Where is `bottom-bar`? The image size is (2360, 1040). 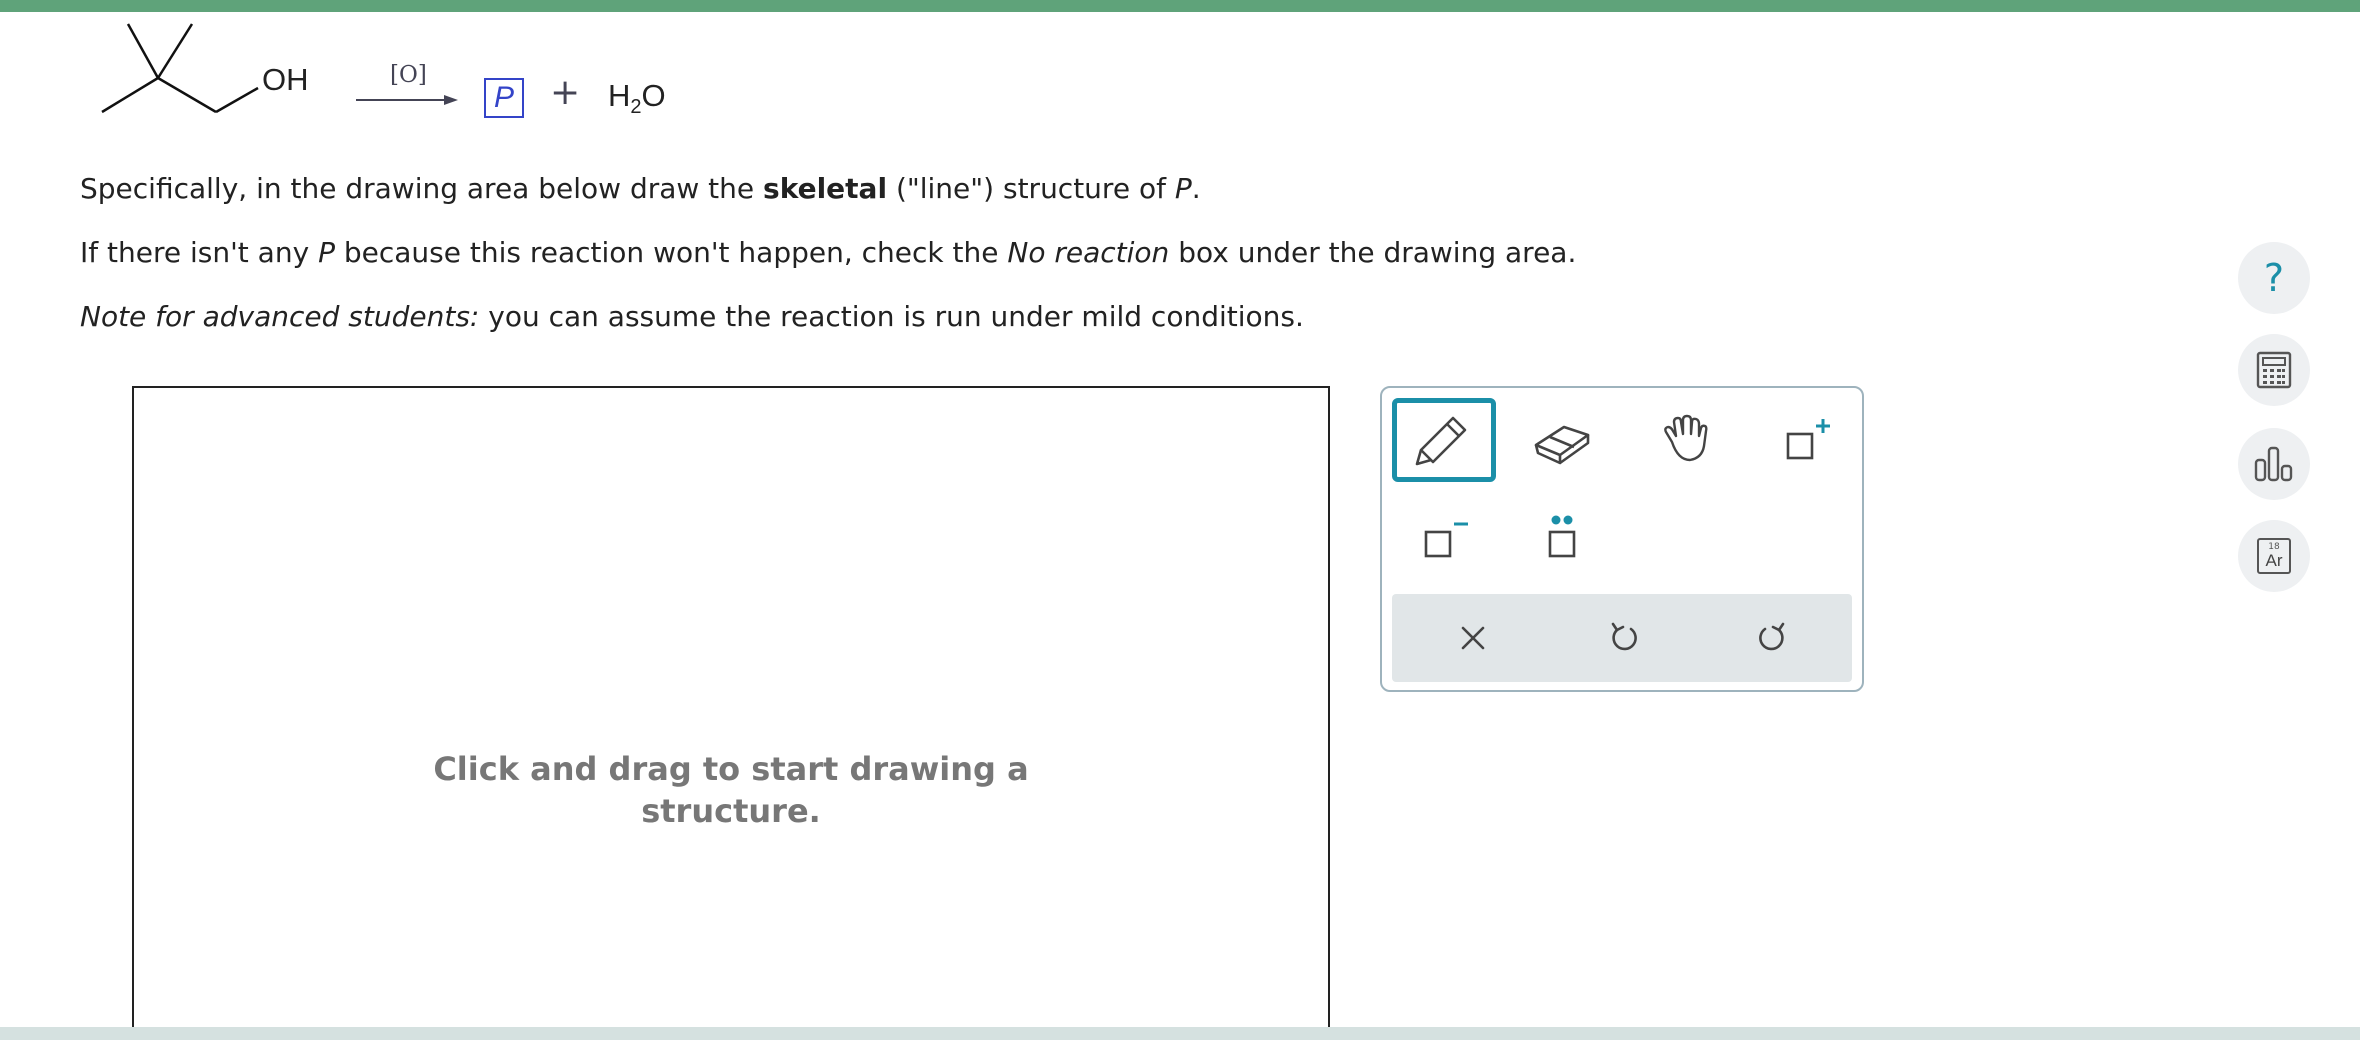
bottom-bar is located at coordinates (1180, 1033).